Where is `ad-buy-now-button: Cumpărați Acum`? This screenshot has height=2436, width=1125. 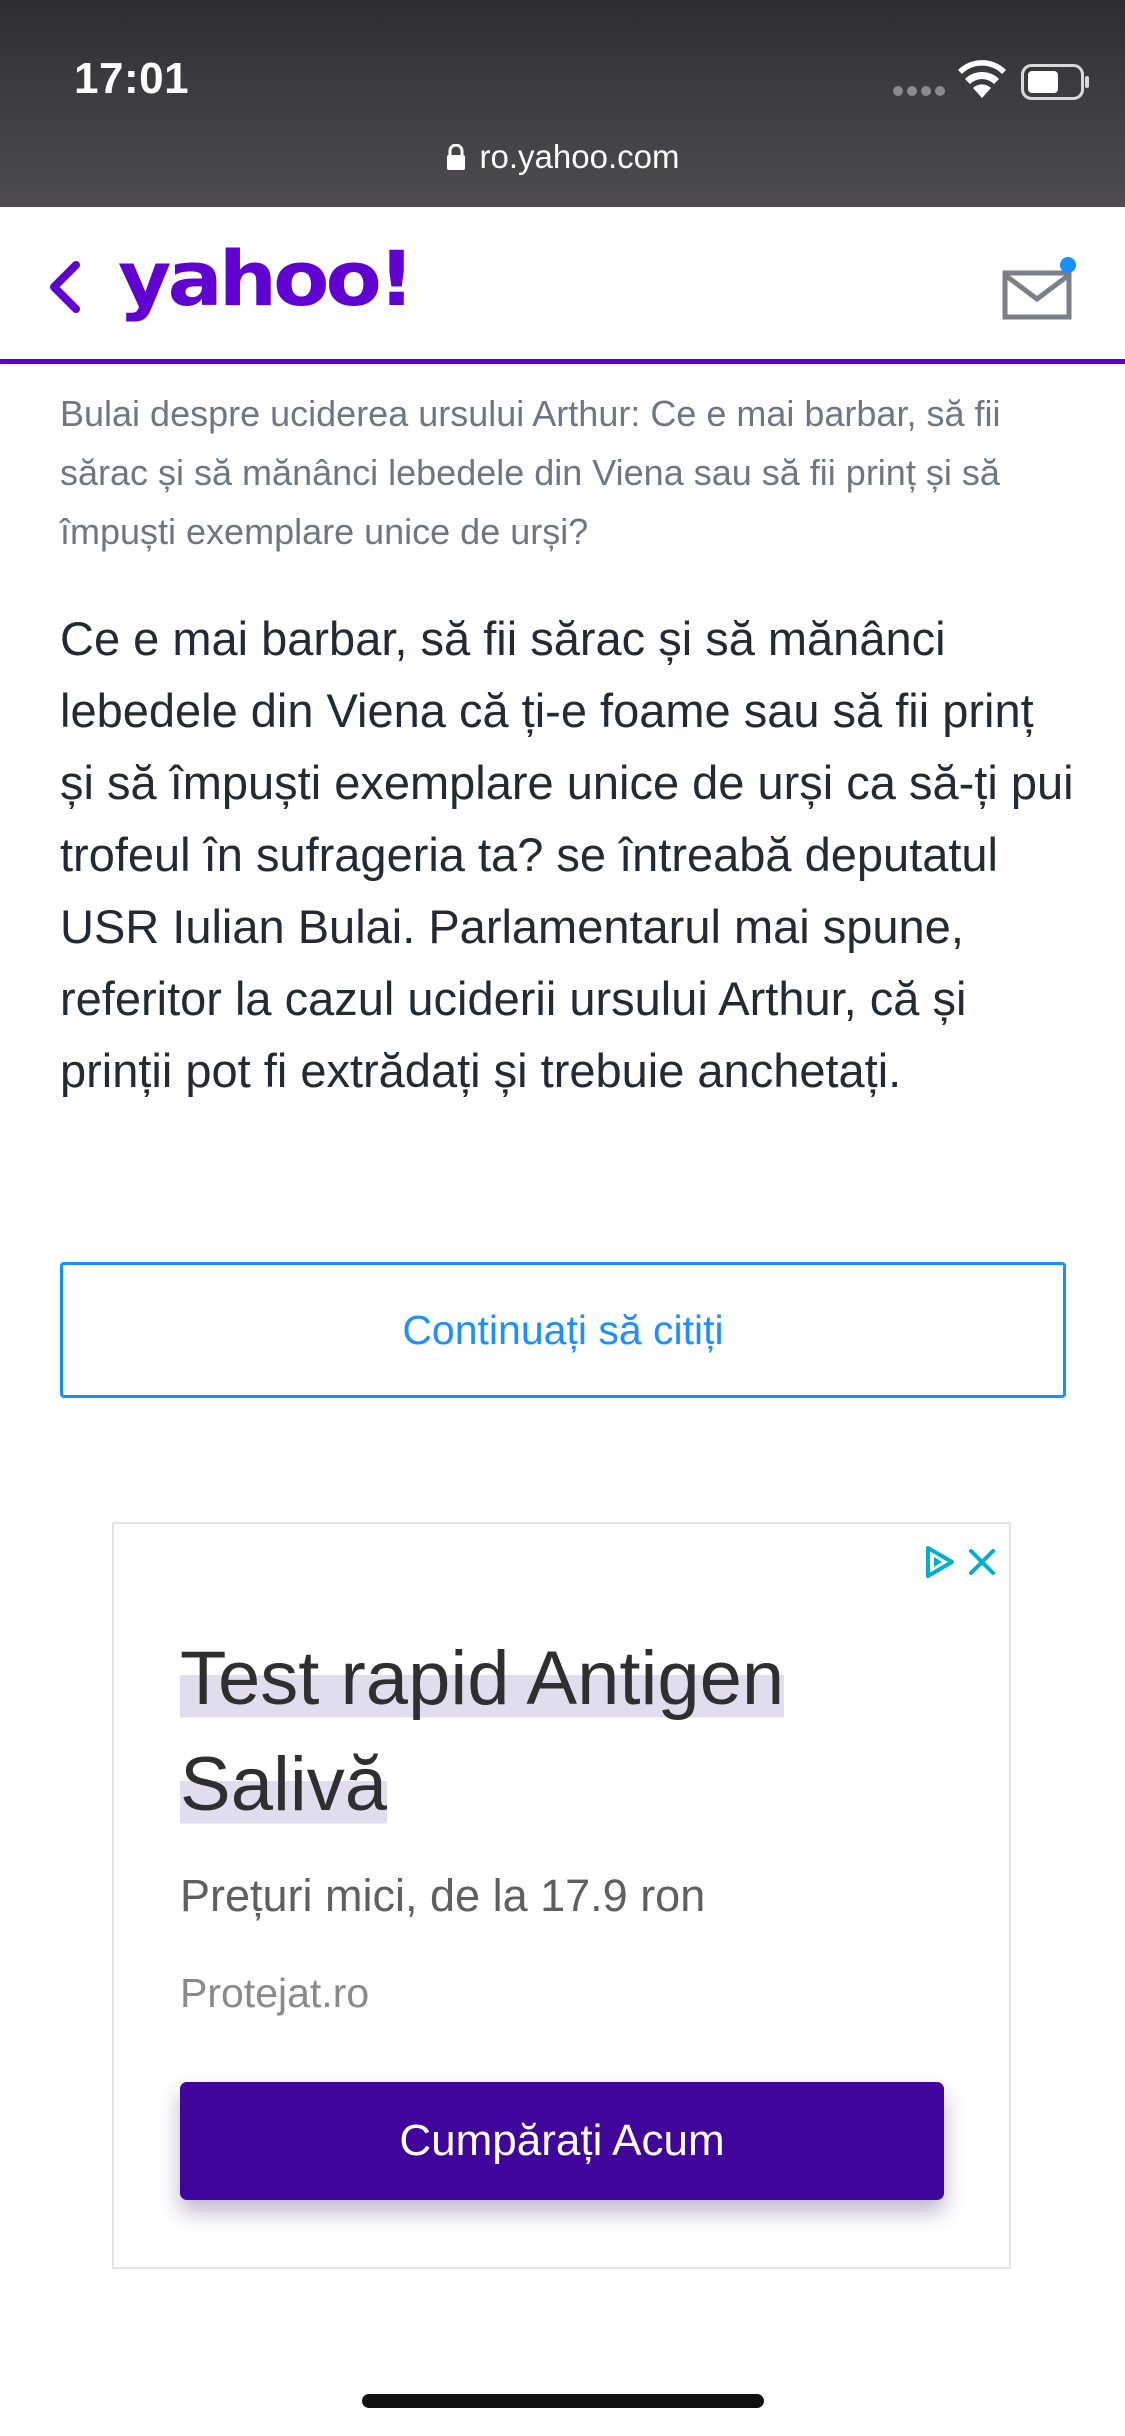 ad-buy-now-button: Cumpărați Acum is located at coordinates (562, 2141).